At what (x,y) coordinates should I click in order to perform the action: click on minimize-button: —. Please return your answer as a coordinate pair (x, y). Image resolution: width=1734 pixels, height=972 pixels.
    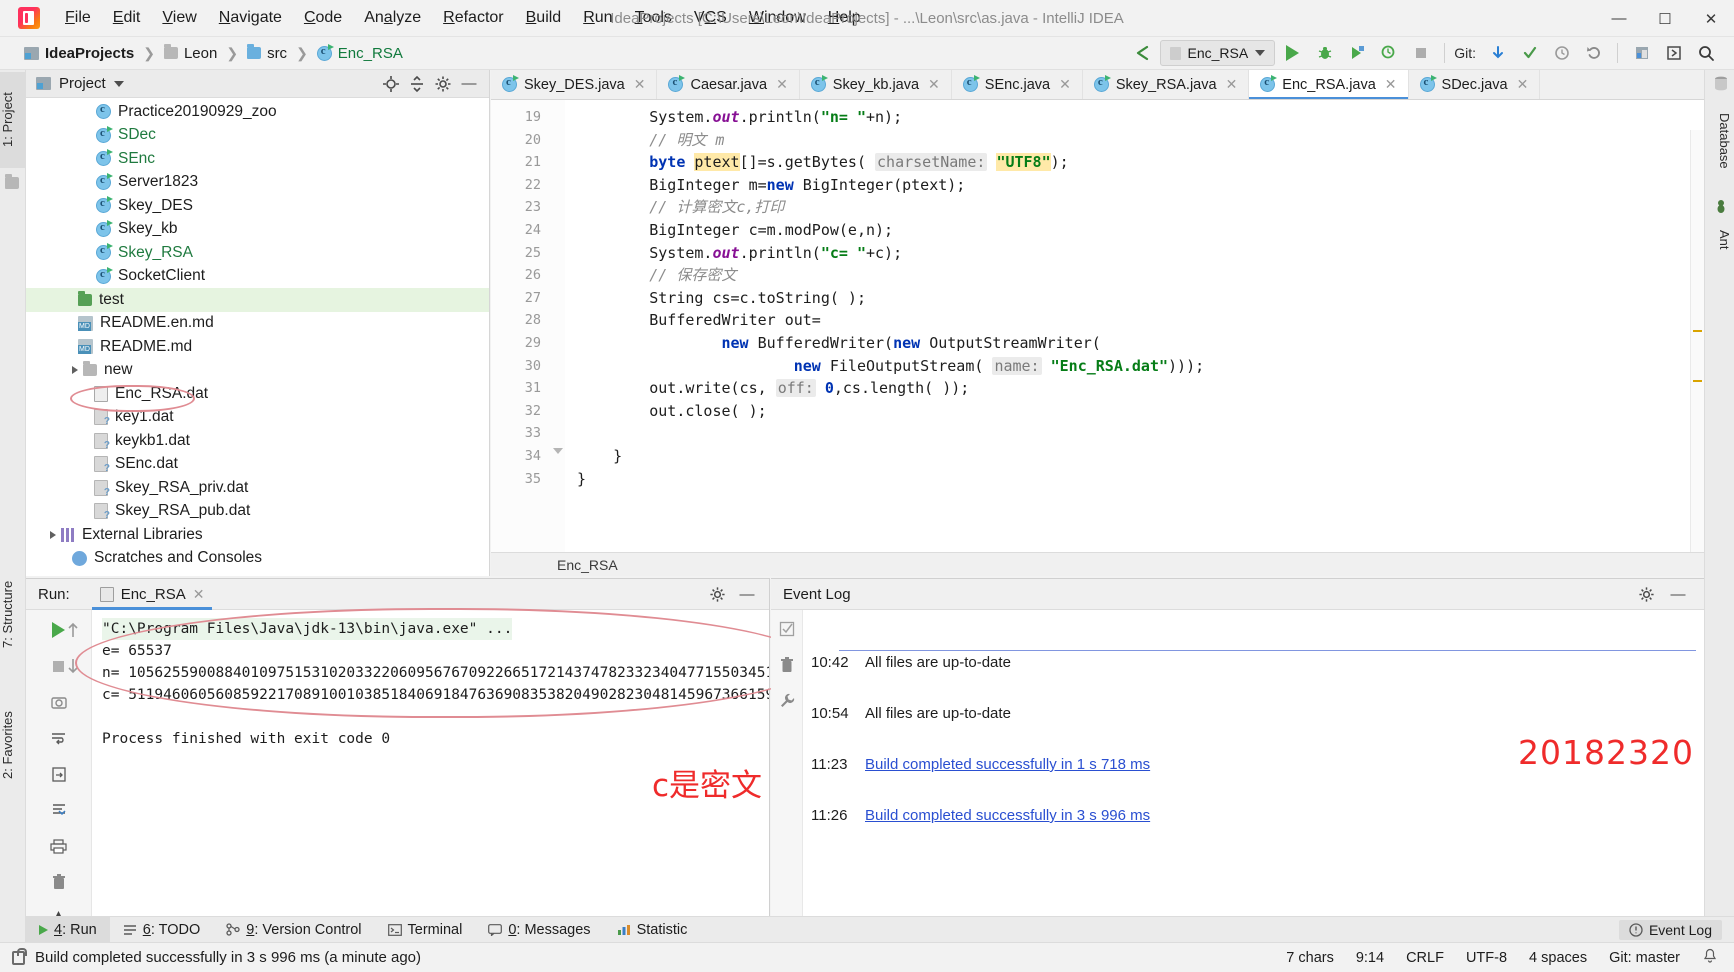
    Looking at the image, I should click on (1619, 18).